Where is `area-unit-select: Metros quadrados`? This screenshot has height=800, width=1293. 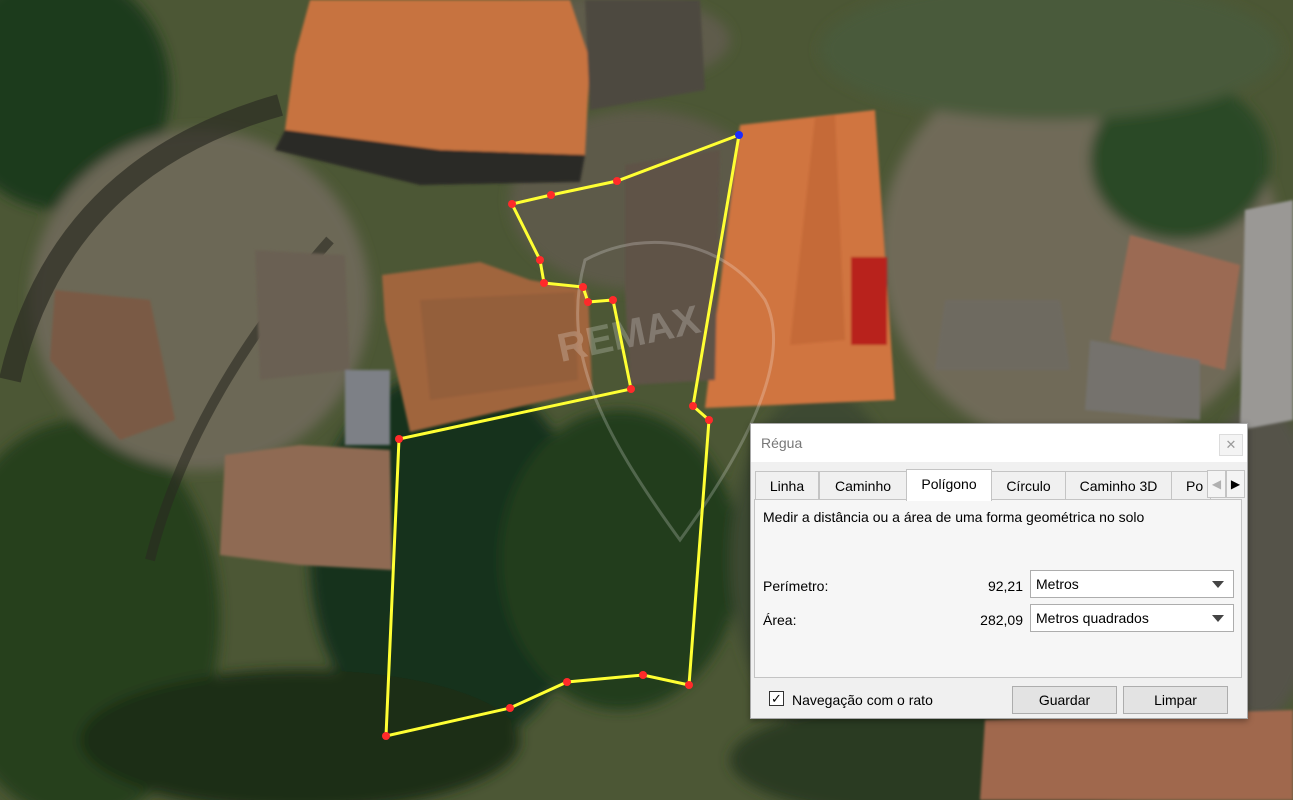 area-unit-select: Metros quadrados is located at coordinates (1132, 618).